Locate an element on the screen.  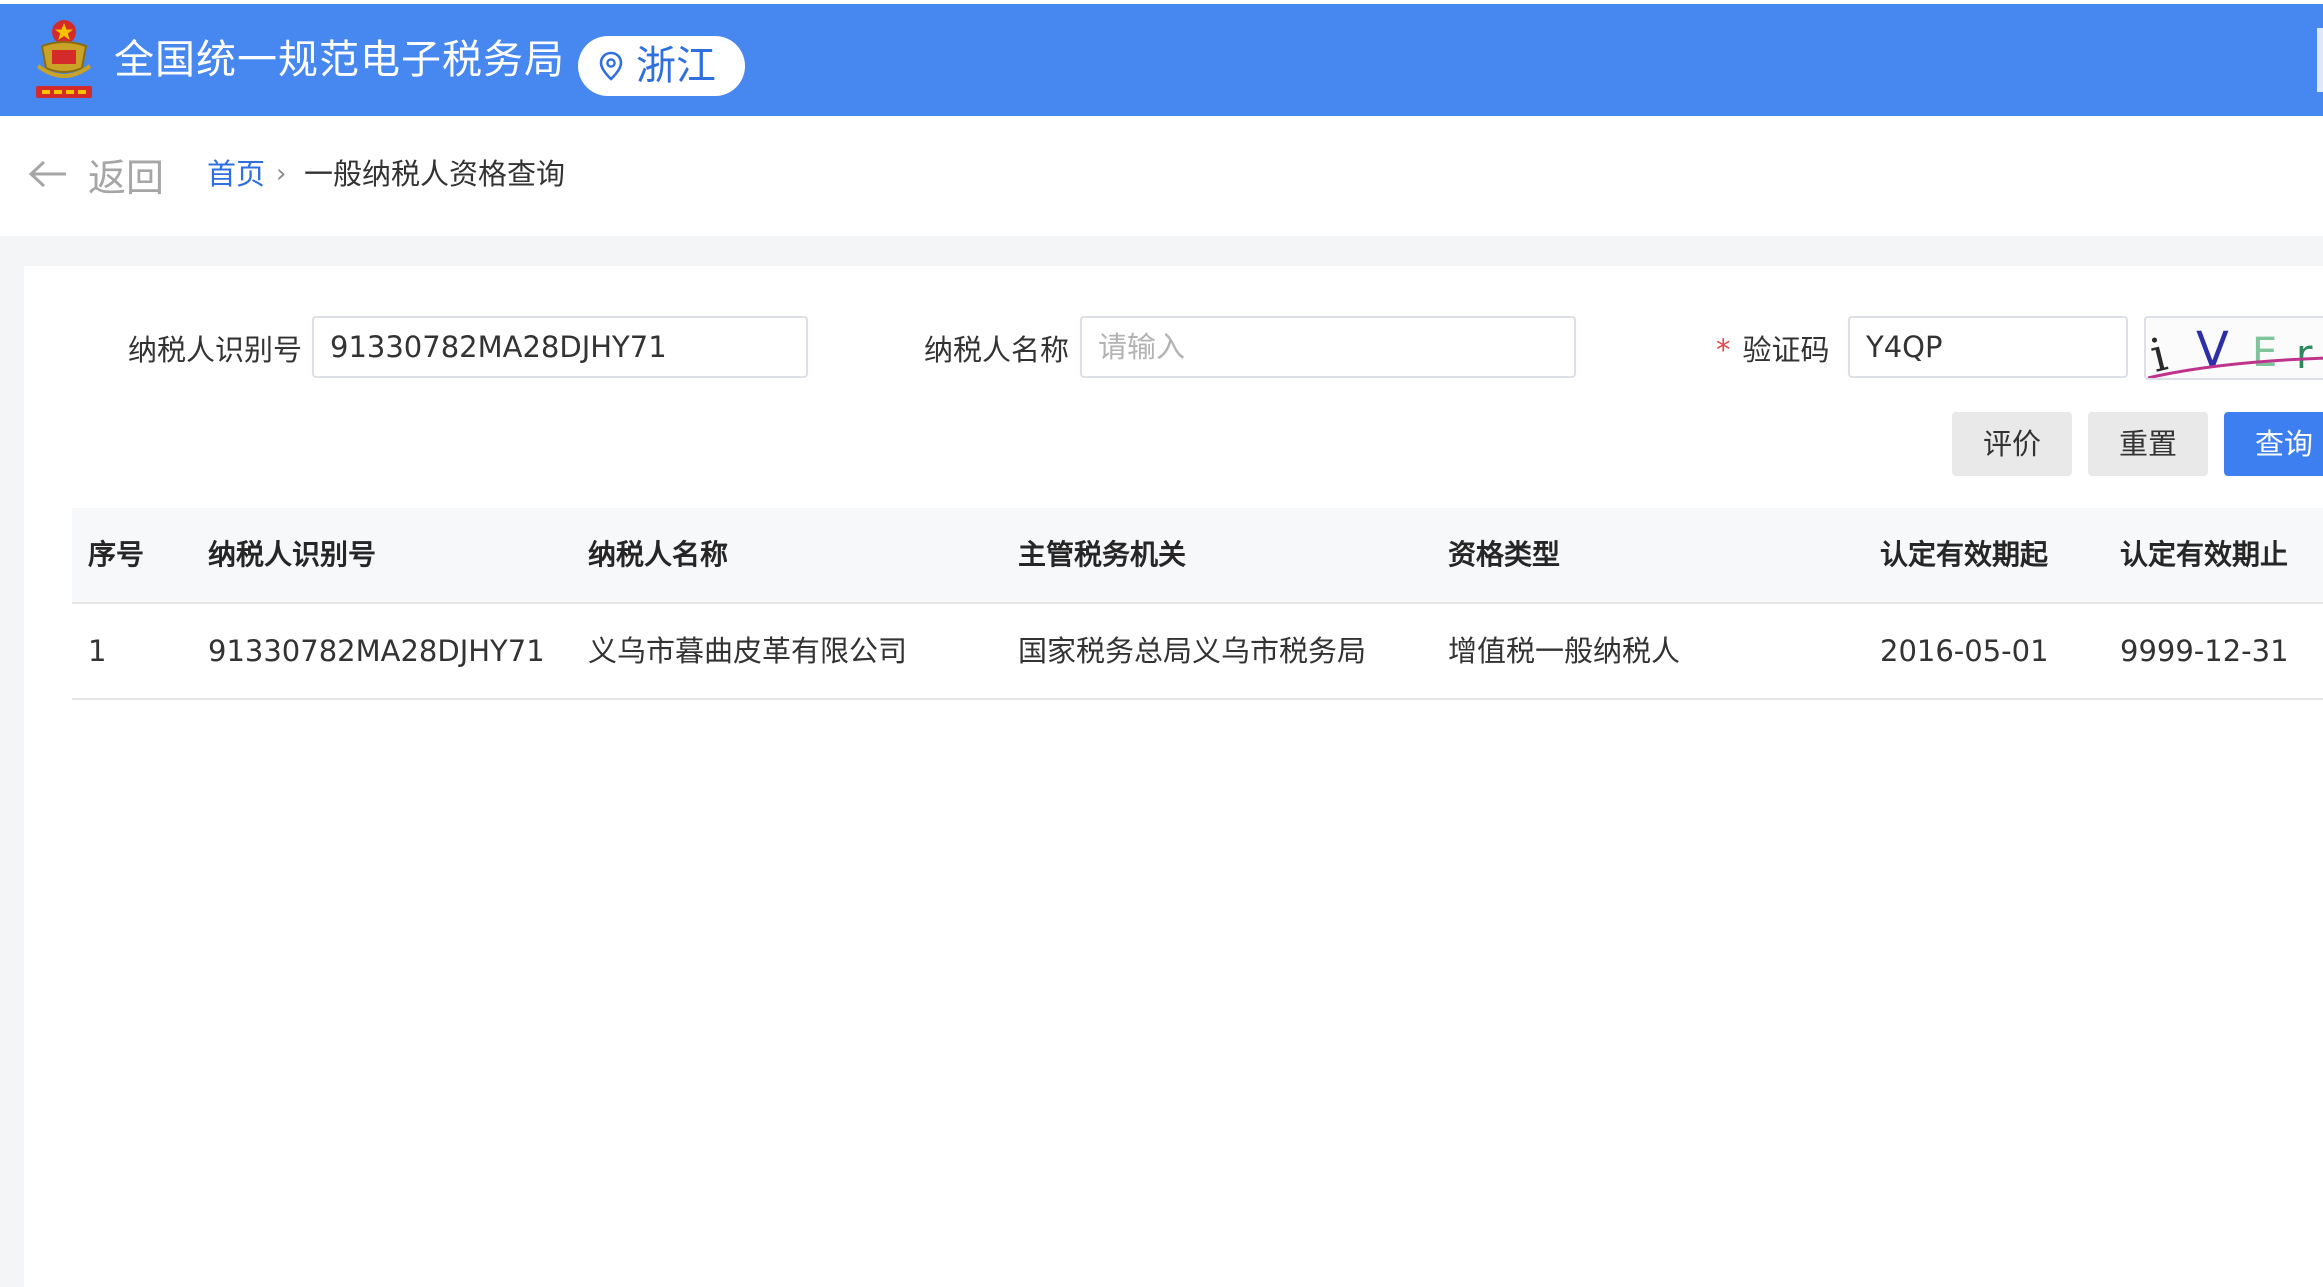
col-header-tax-authority: 主管税务机关 is located at coordinates (1102, 554).